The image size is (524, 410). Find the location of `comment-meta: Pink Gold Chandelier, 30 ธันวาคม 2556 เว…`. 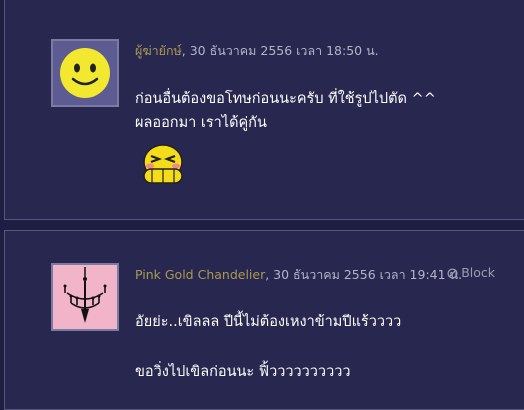

comment-meta: Pink Gold Chandelier, 30 ธันวาคม 2556 เว… is located at coordinates (298, 275).